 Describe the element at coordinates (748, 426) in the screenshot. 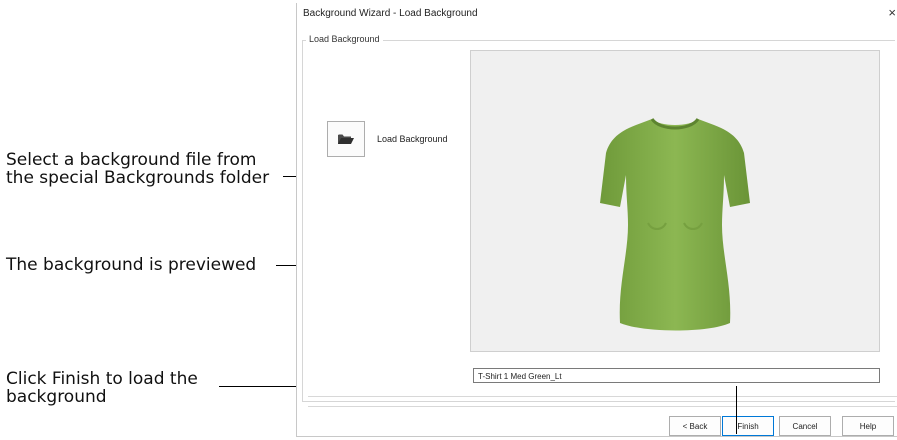

I see `finish-button: Finish` at that location.